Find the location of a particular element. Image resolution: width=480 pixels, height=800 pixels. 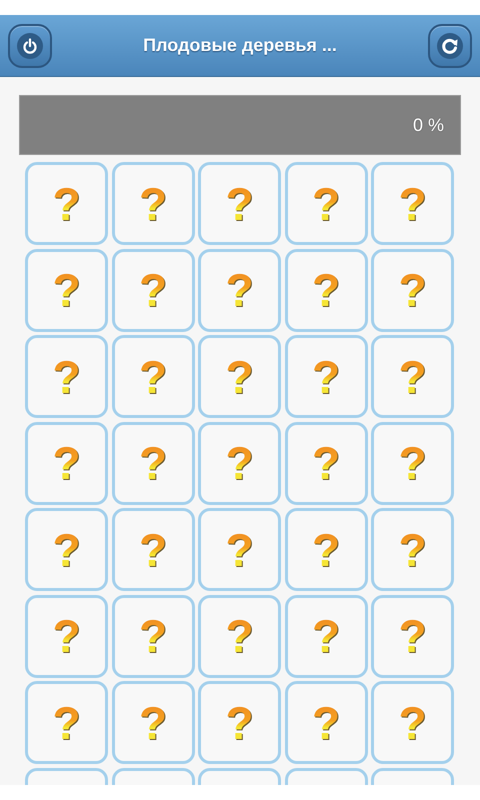

progress-reading: 0 % is located at coordinates (428, 125).